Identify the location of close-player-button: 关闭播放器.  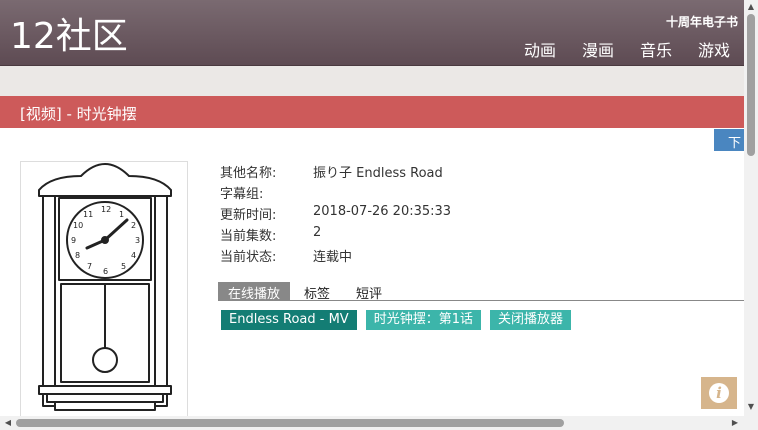
(530, 320).